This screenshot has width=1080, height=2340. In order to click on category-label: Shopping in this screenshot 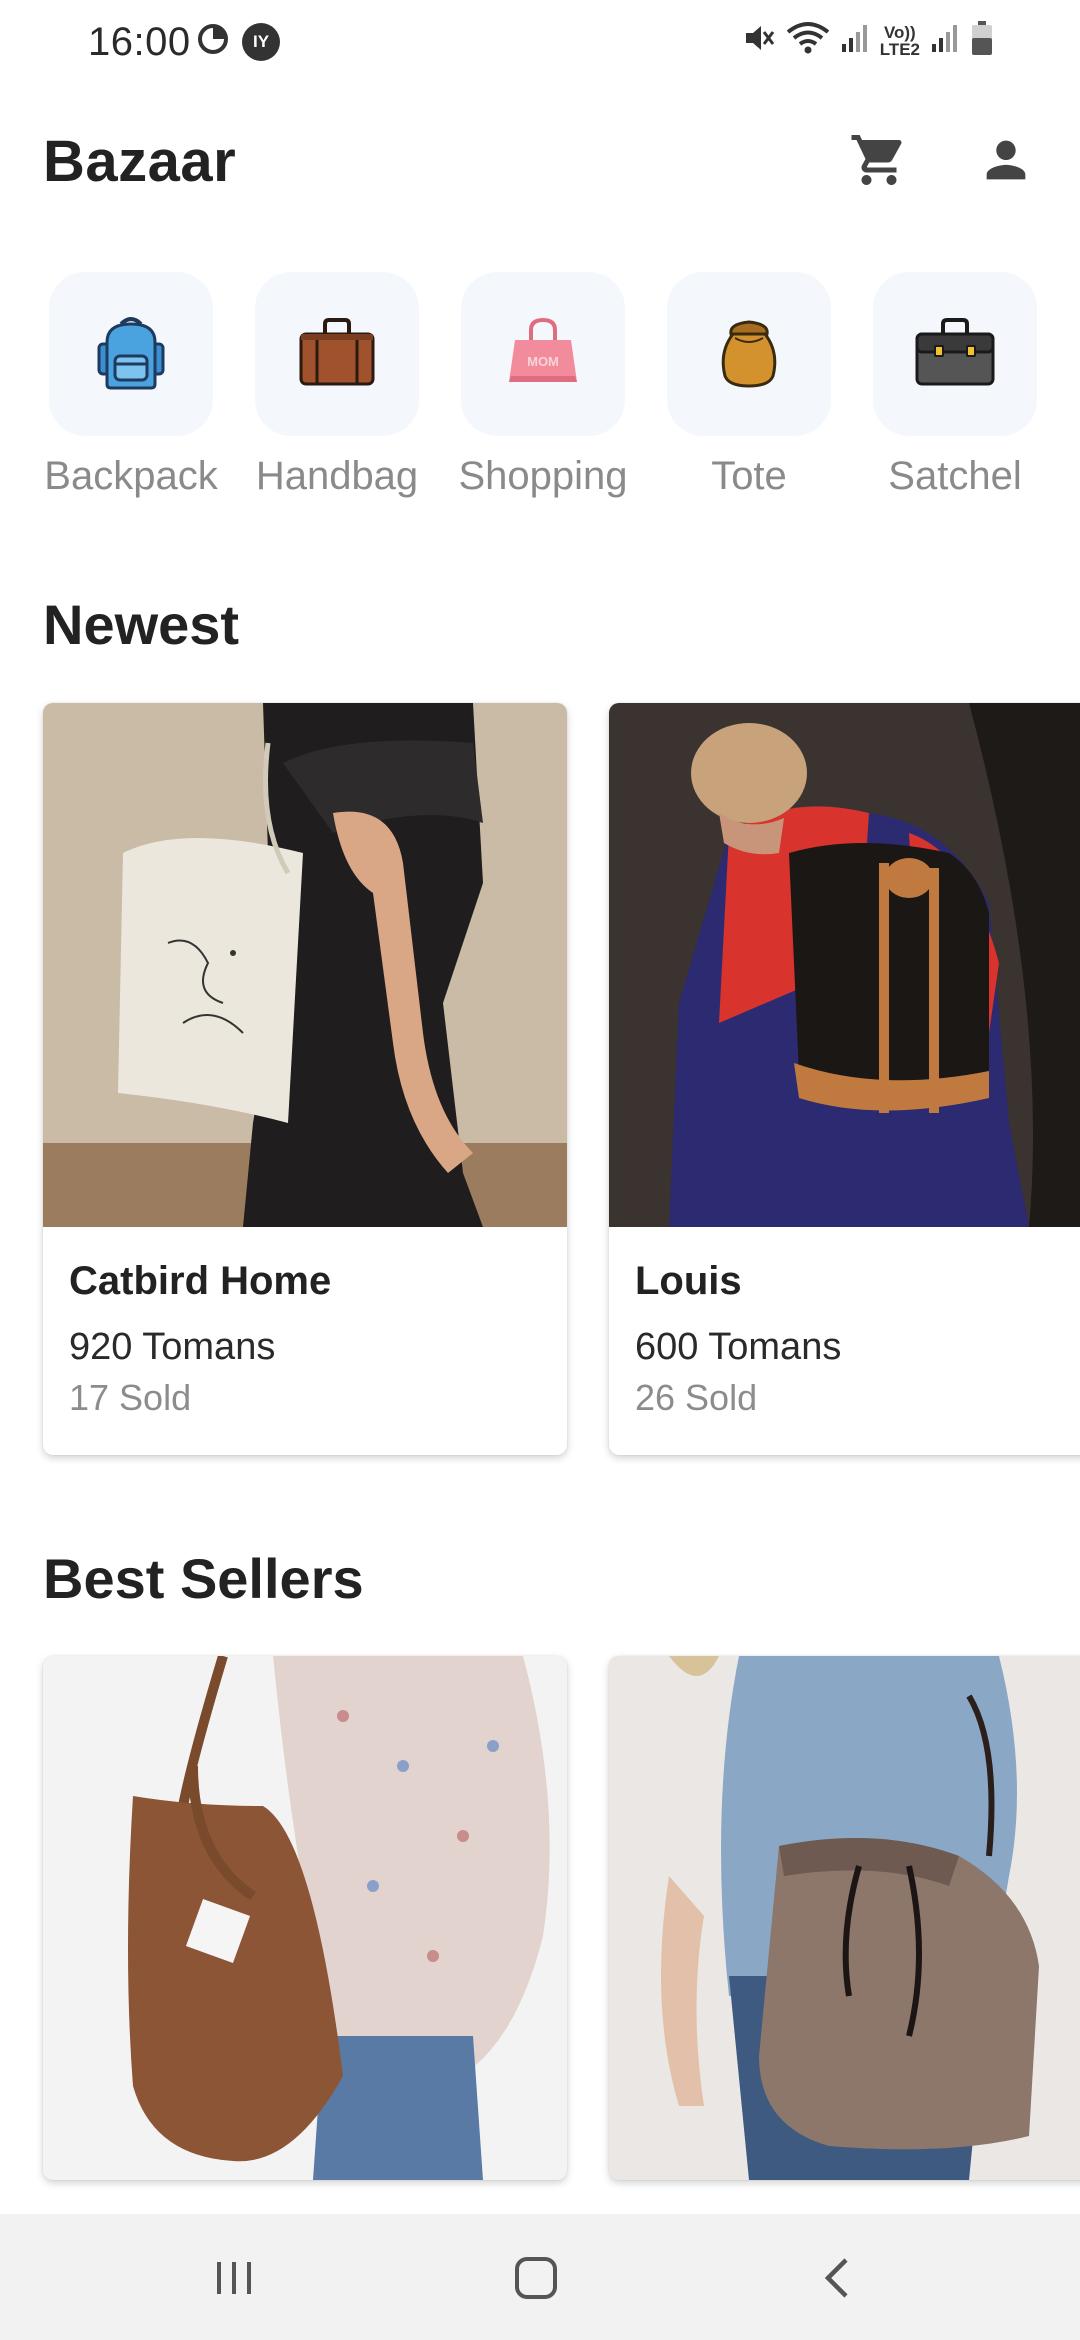, I will do `click(543, 476)`.